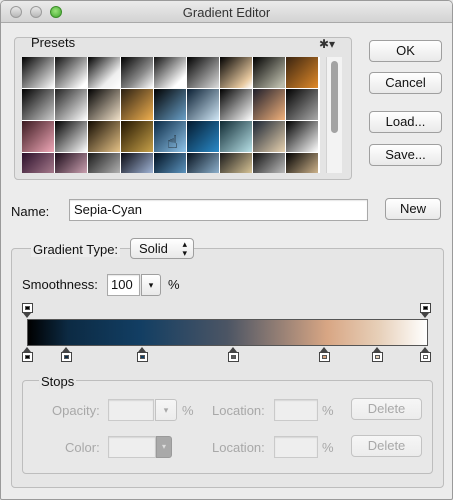 The width and height of the screenshot is (453, 500). I want to click on smoothness-unit: %, so click(174, 284).